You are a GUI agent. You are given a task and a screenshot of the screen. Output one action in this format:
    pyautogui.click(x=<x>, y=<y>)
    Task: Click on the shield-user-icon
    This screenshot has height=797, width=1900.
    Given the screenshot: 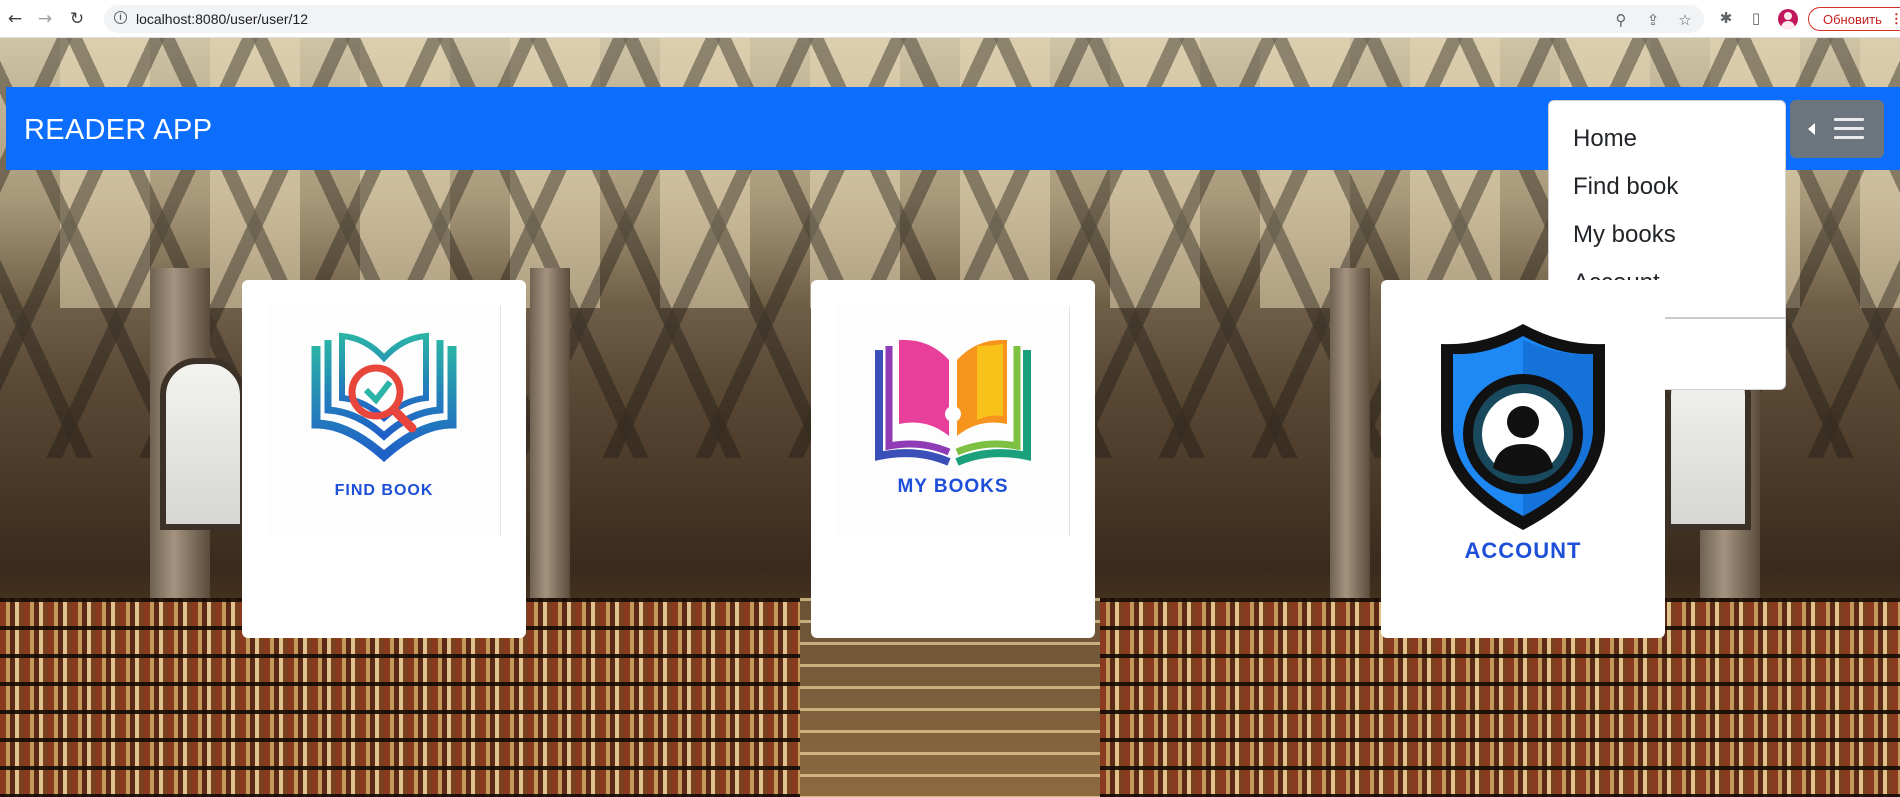 What is the action you would take?
    pyautogui.click(x=1523, y=427)
    